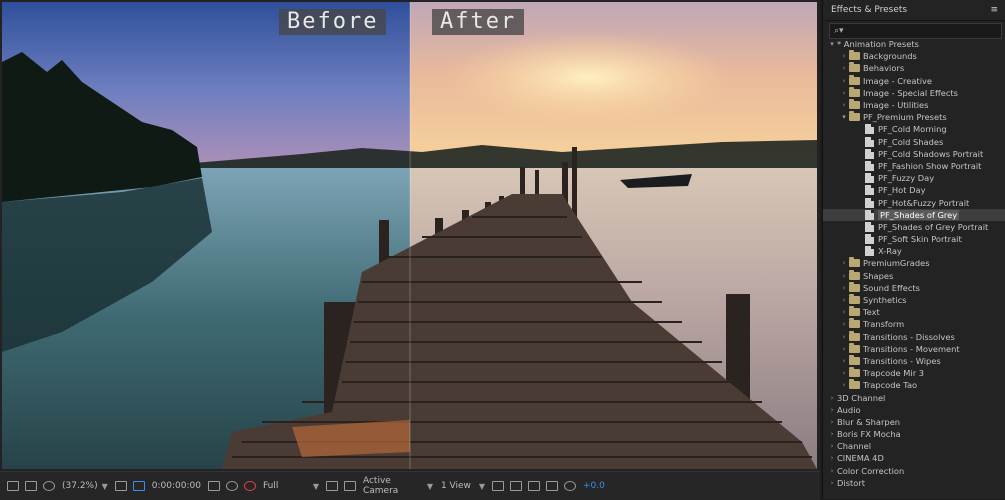  I want to click on effect-category: › Color Correction, so click(914, 471).